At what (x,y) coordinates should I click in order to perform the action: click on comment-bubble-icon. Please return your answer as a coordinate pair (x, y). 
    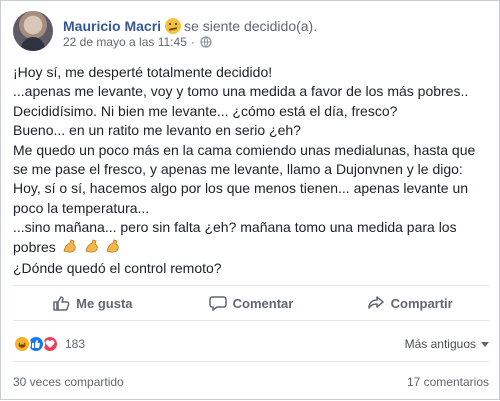
    Looking at the image, I should click on (217, 303).